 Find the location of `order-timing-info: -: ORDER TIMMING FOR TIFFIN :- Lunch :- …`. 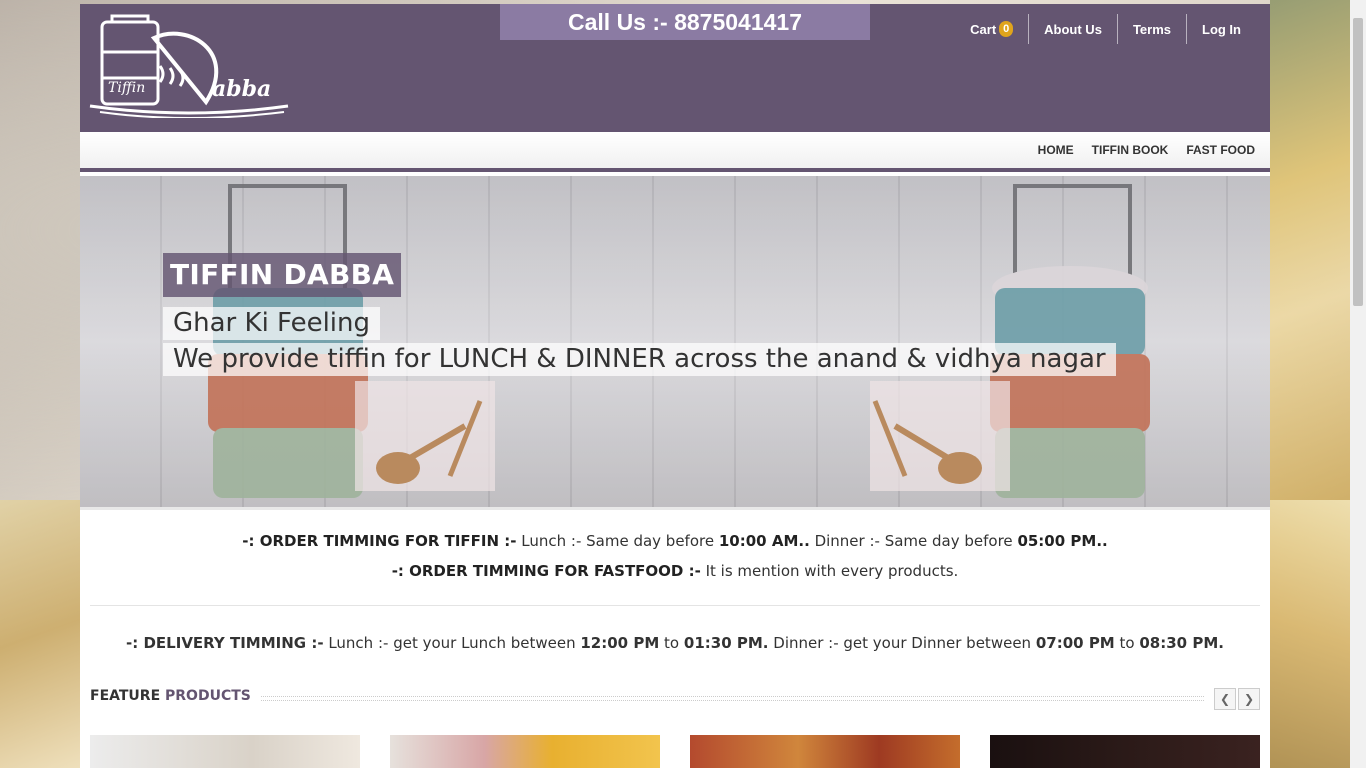

order-timing-info: -: ORDER TIMMING FOR TIFFIN :- Lunch :- … is located at coordinates (675, 556).